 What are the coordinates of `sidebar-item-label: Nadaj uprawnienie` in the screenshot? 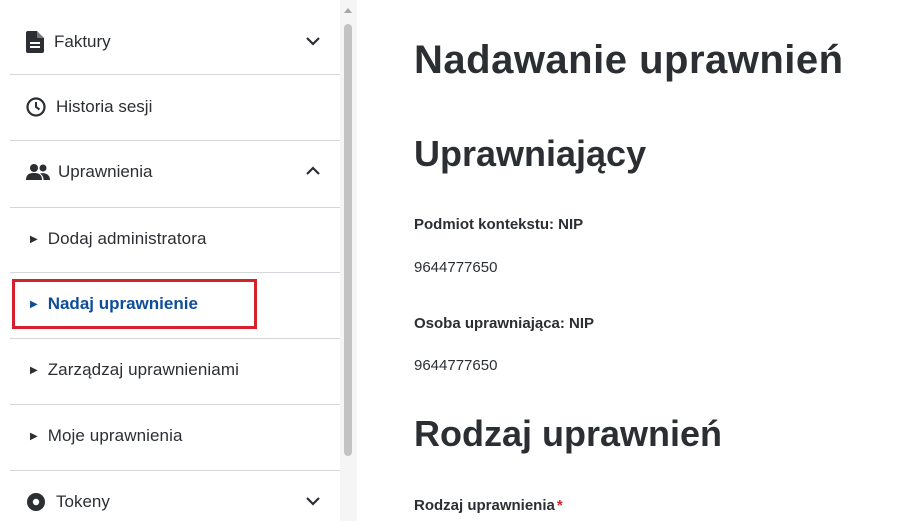 It's located at (122, 303).